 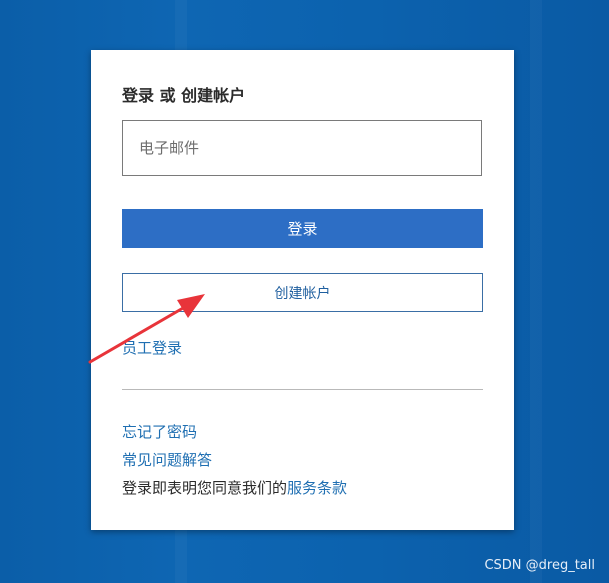 I want to click on background-stripe, so click(x=536, y=291).